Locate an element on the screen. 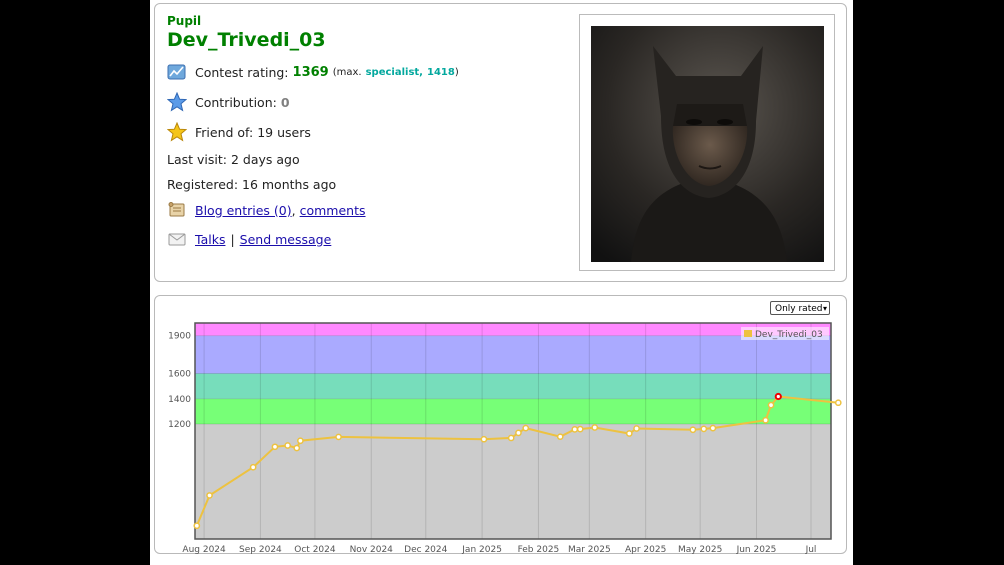 Image resolution: width=1004 pixels, height=565 pixels. contribution-star-icon is located at coordinates (177, 101).